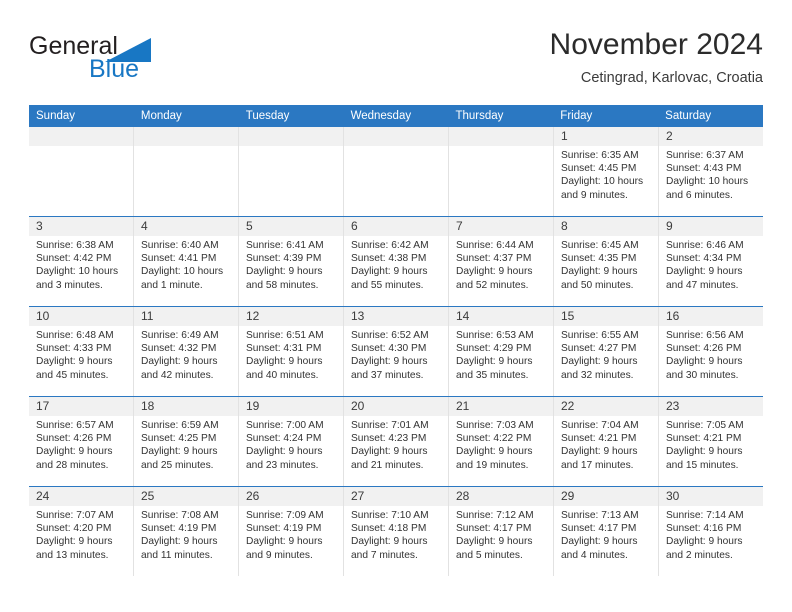 The image size is (792, 612). What do you see at coordinates (290, 171) in the screenshot?
I see `calendar-day-cell-empty` at bounding box center [290, 171].